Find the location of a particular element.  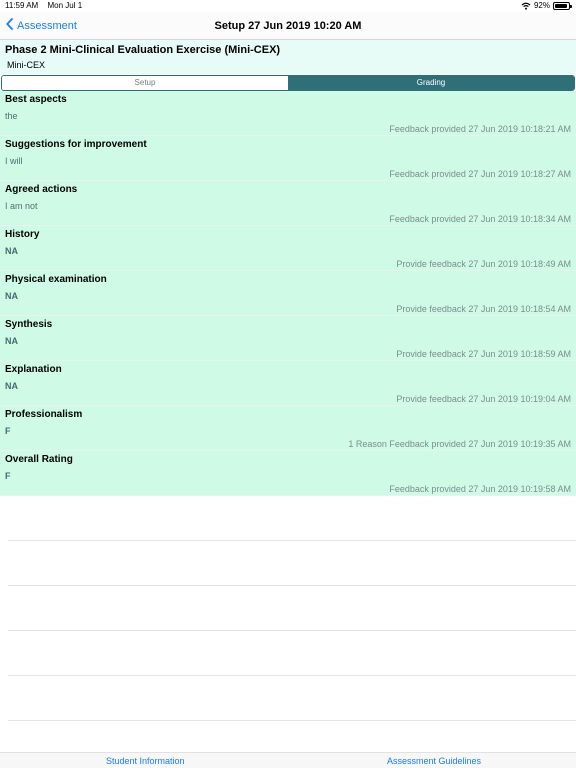

row-meta: Provide feedback 27 Jun 2019 10:19:04 AM is located at coordinates (483, 399).